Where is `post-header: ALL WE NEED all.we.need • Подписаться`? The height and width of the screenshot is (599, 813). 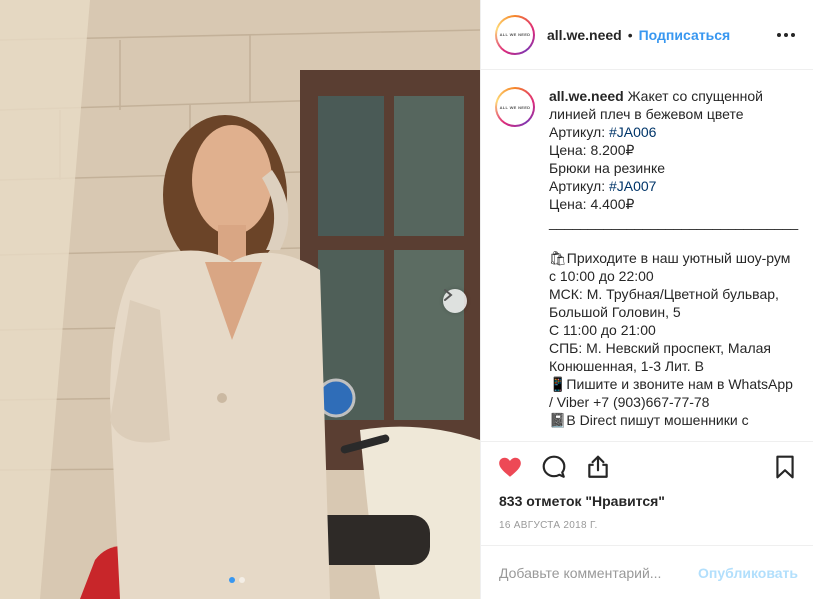
post-header: ALL WE NEED all.we.need • Подписаться is located at coordinates (647, 35).